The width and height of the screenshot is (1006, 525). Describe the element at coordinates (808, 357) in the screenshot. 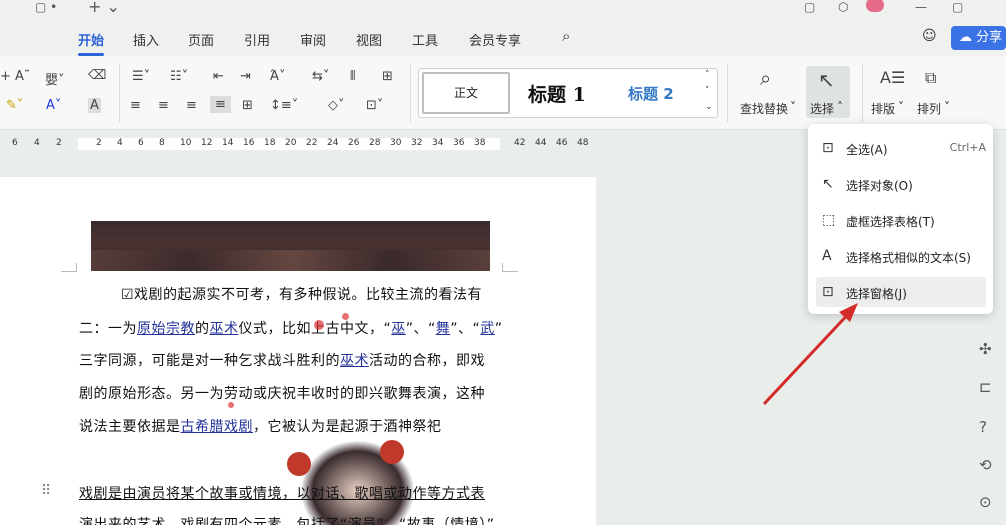

I see `arrow-line` at that location.